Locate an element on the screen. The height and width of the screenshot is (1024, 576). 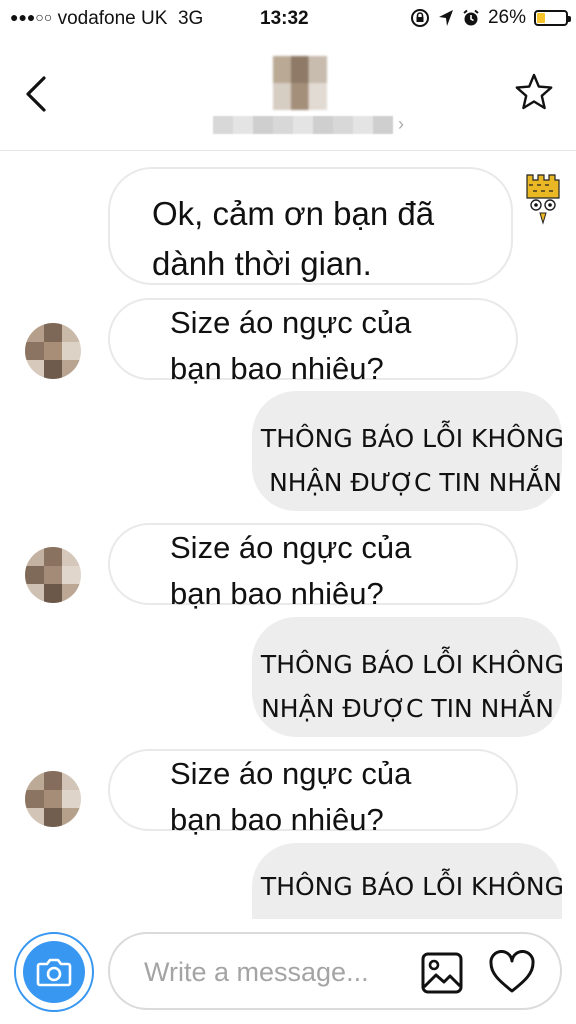
message-input-container is located at coordinates (335, 971).